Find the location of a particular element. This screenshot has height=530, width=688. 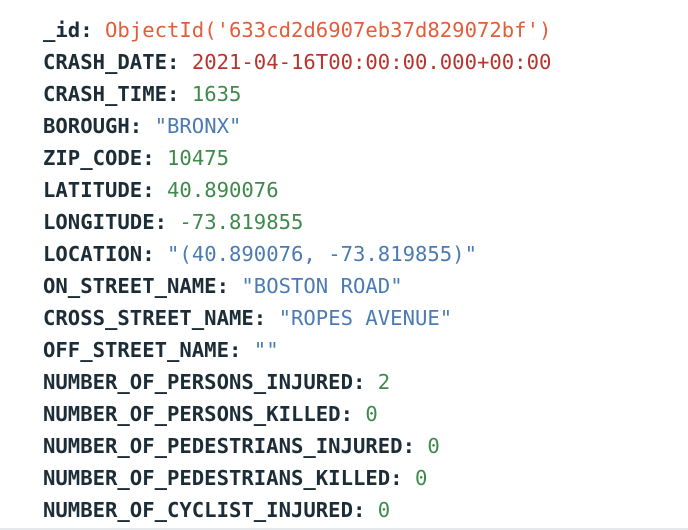

field-key: OFF_STREET_NAME is located at coordinates (136, 350).